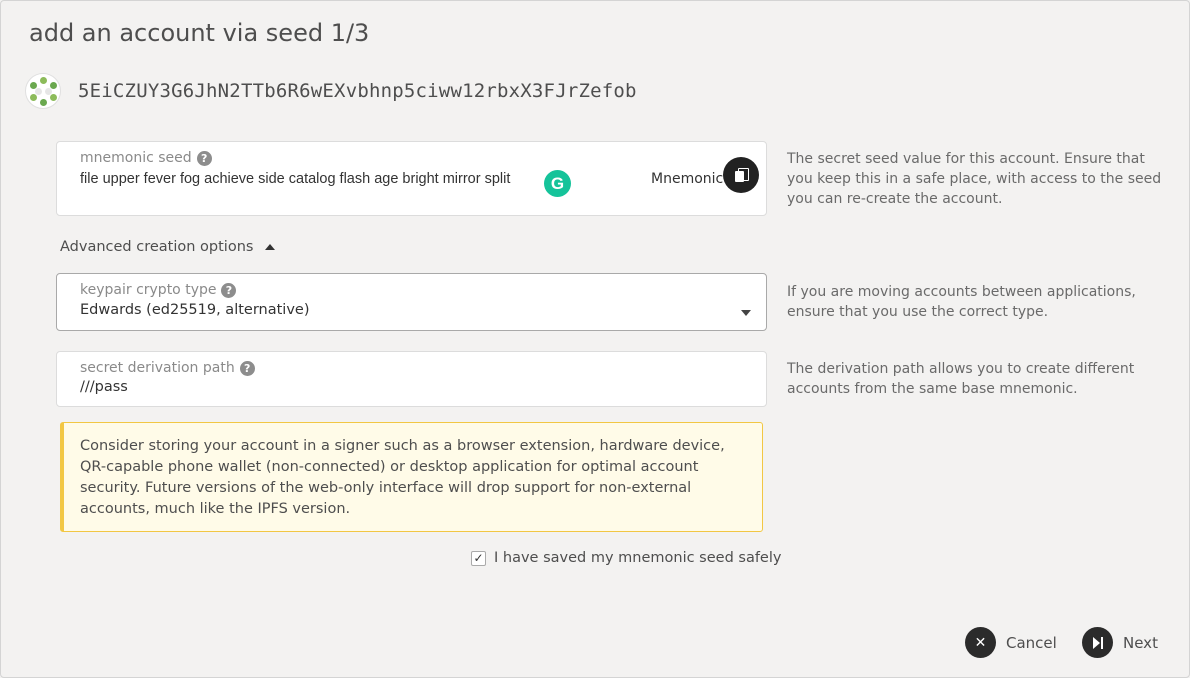 Image resolution: width=1190 pixels, height=678 pixels. I want to click on saved-seed-checkbox: ✓, so click(478, 558).